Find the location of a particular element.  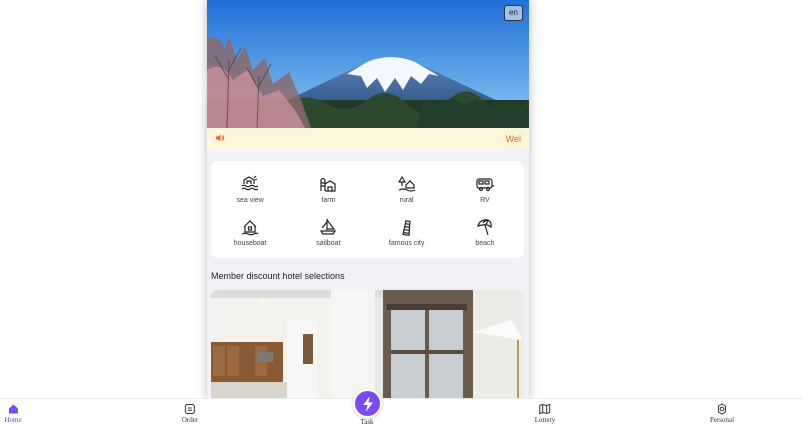

category-sailboat: sailboat is located at coordinates (328, 233).